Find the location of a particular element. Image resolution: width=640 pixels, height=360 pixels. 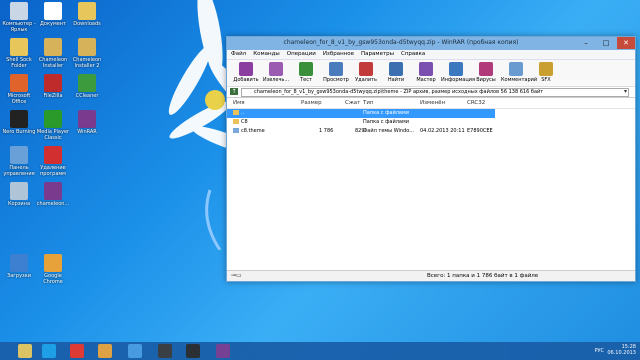

test-icon is located at coordinates (306, 69).